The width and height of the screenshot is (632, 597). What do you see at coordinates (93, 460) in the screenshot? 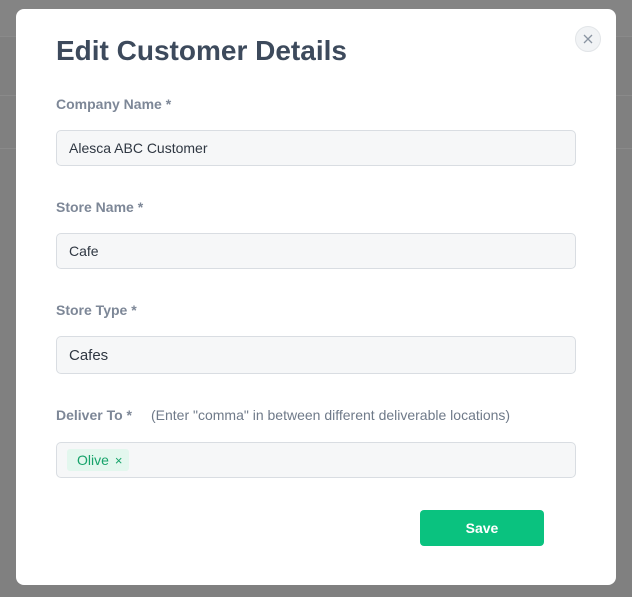
I see `location-tag-label: Olive` at bounding box center [93, 460].